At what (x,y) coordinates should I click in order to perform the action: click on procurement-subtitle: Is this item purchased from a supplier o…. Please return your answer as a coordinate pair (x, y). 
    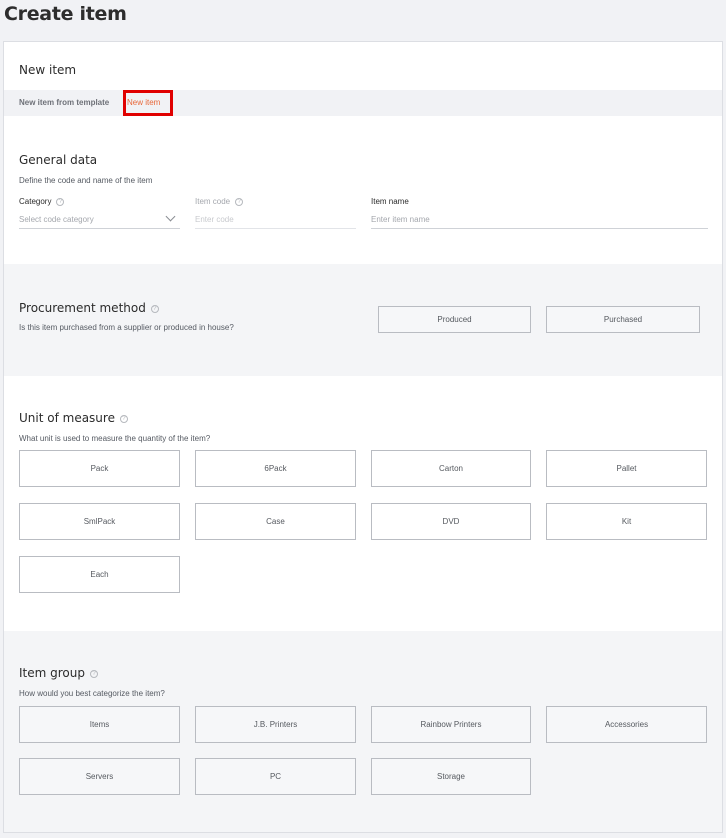
    Looking at the image, I should click on (126, 327).